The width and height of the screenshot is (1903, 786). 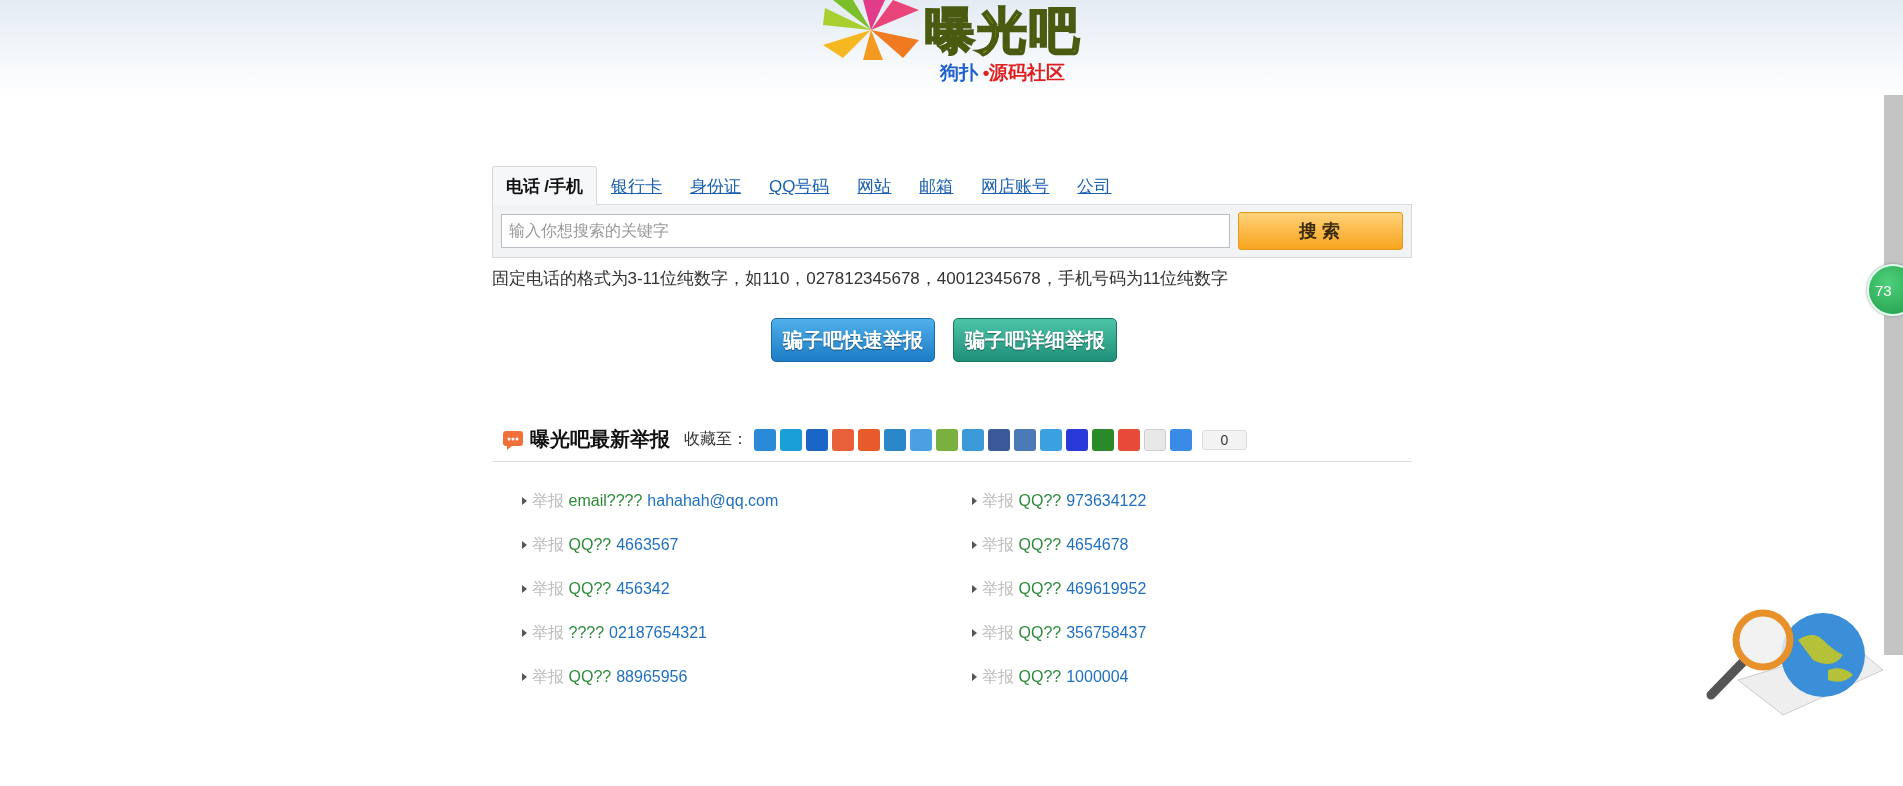 What do you see at coordinates (605, 501) in the screenshot?
I see `report-type: email????` at bounding box center [605, 501].